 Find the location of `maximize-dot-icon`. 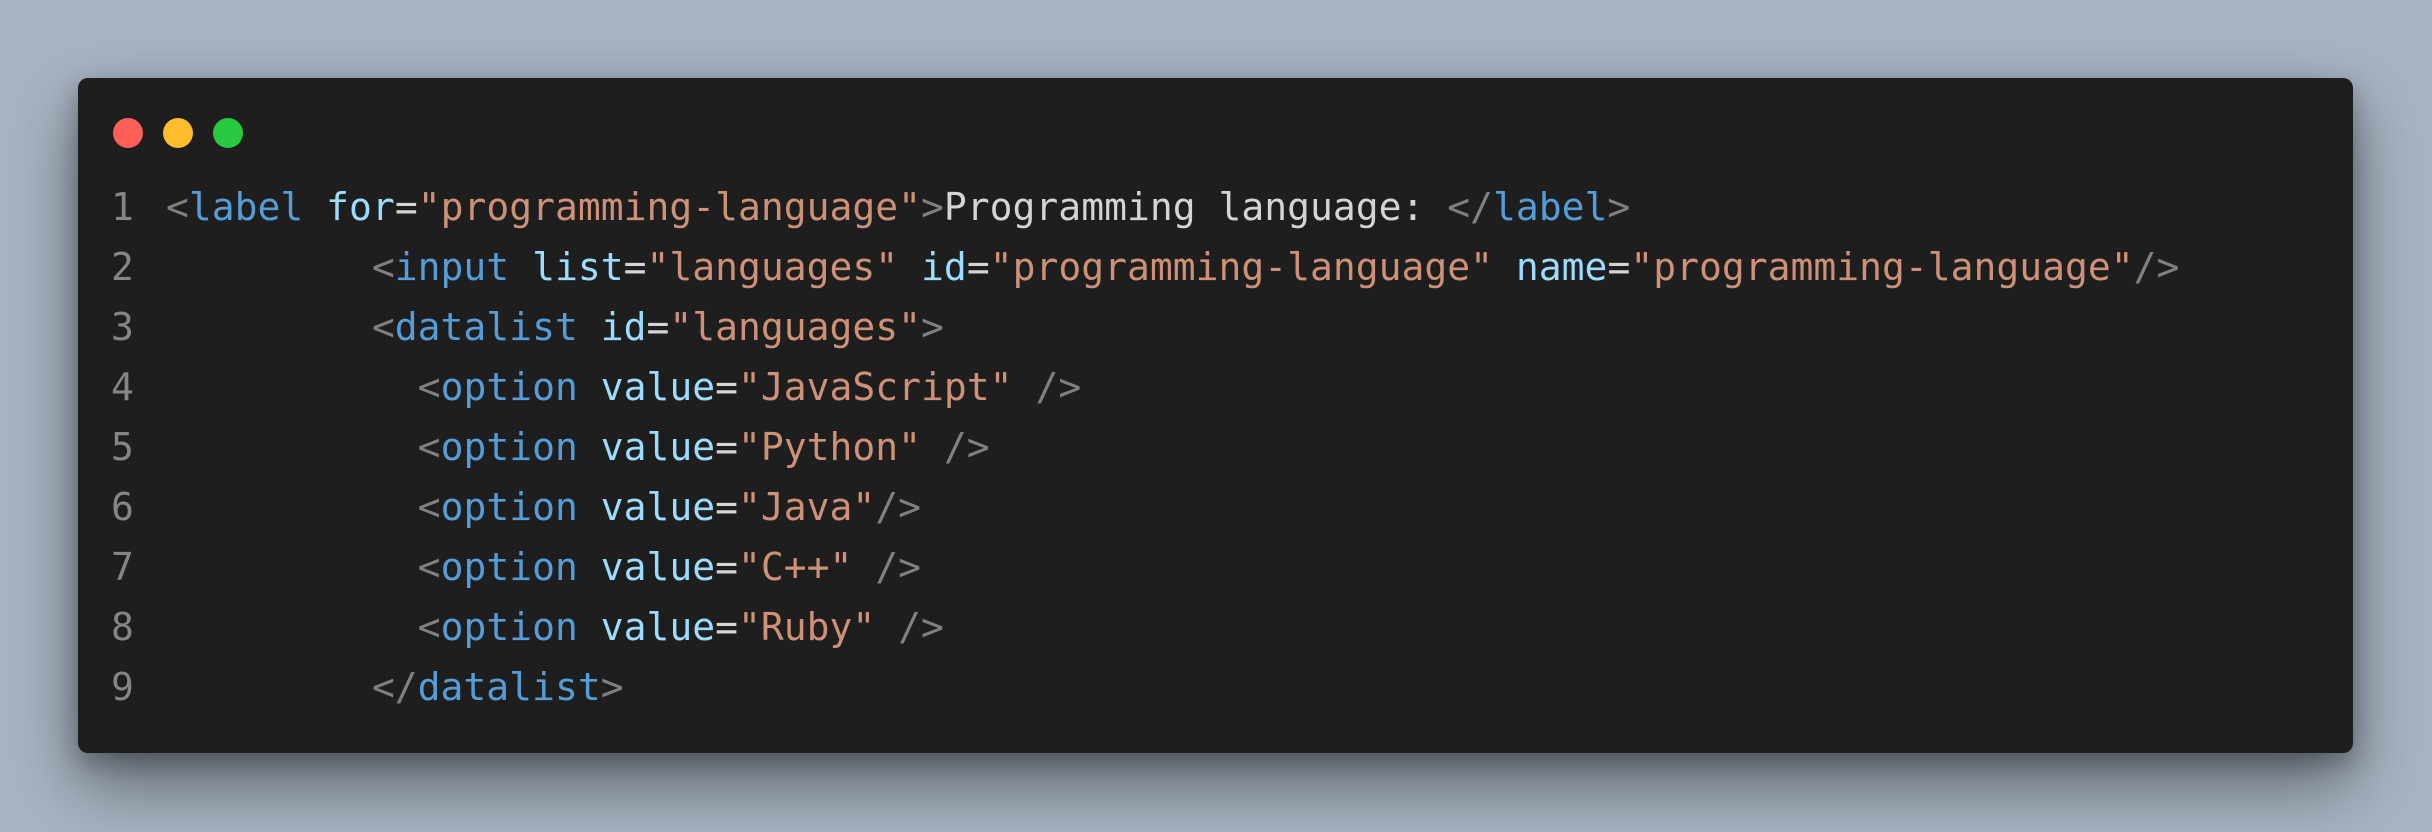

maximize-dot-icon is located at coordinates (228, 133).